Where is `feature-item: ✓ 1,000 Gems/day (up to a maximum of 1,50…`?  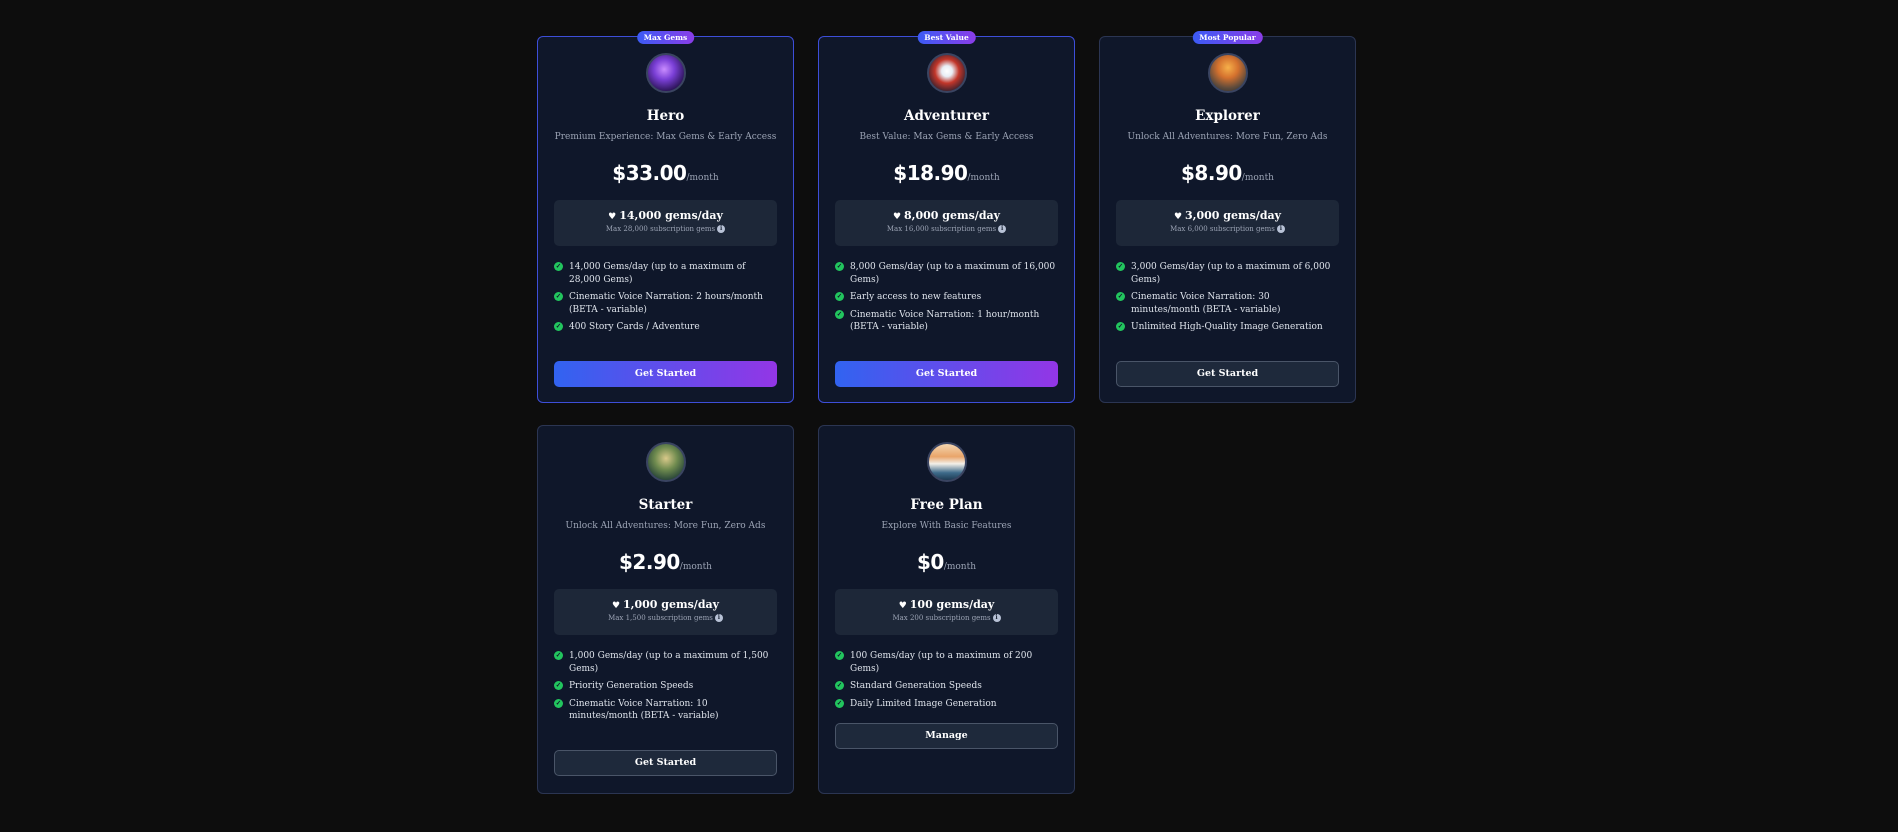 feature-item: ✓ 1,000 Gems/day (up to a maximum of 1,50… is located at coordinates (661, 662).